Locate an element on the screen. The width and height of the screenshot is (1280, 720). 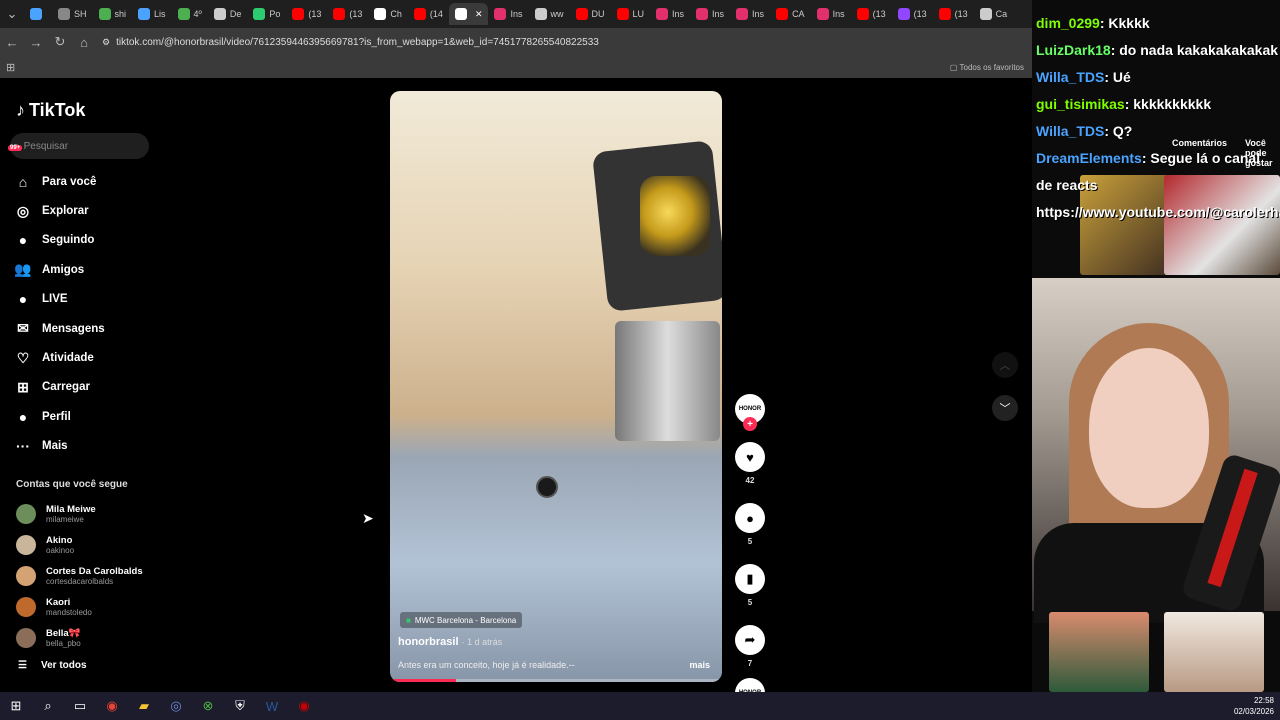
see-all-button: ☰ Ver todos is located at coordinates (52, 665).